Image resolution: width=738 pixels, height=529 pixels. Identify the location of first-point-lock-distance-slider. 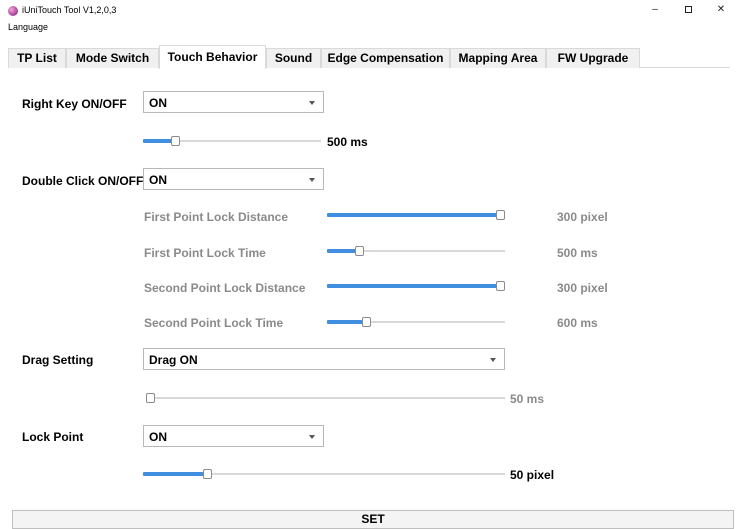
(416, 215).